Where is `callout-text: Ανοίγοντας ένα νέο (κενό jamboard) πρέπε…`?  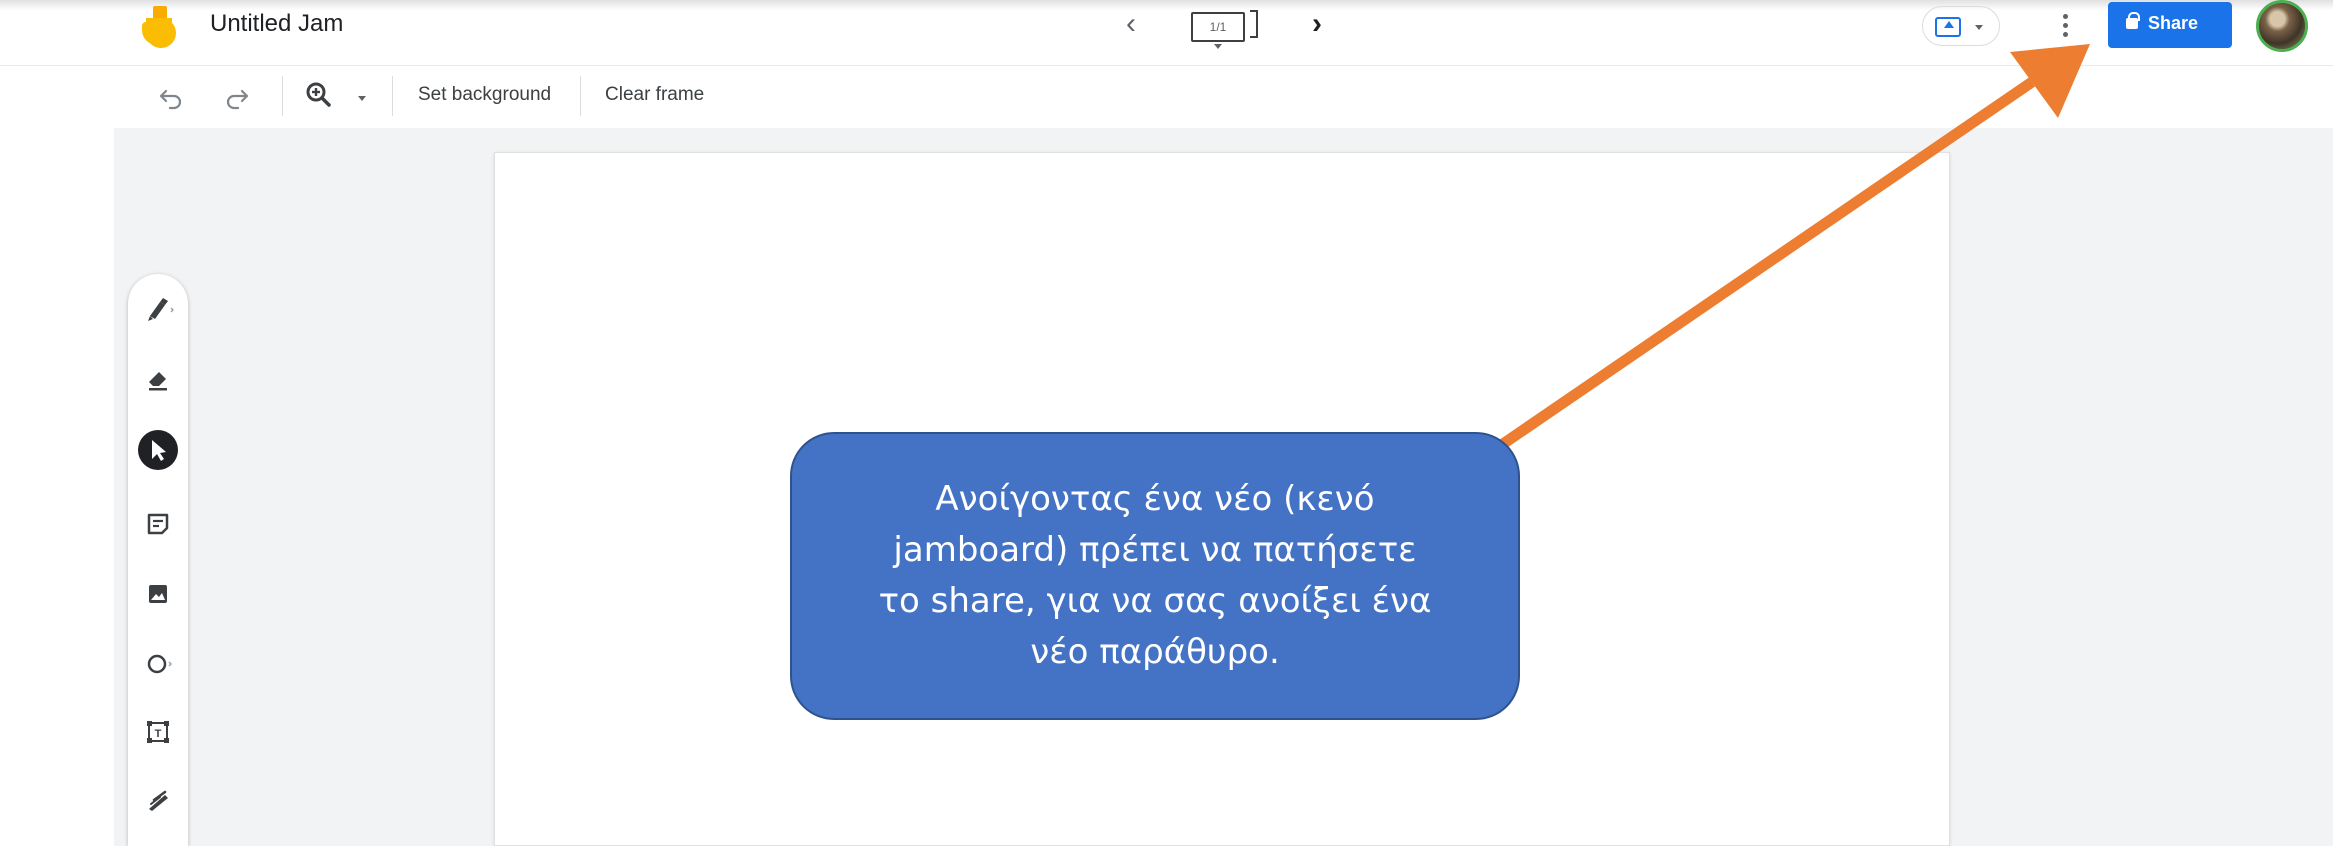
callout-text: Ανοίγοντας ένα νέο (κενό jamboard) πρέπε… is located at coordinates (1155, 575).